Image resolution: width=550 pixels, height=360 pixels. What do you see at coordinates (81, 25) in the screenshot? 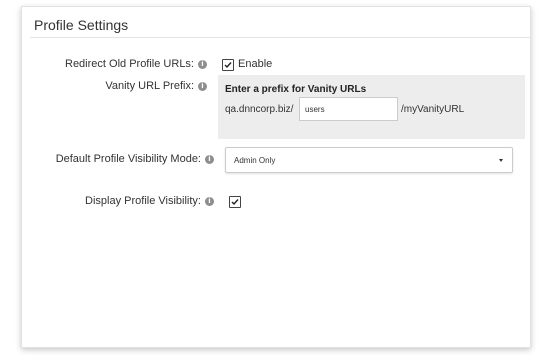
I see `panel-title: Profile Settings` at bounding box center [81, 25].